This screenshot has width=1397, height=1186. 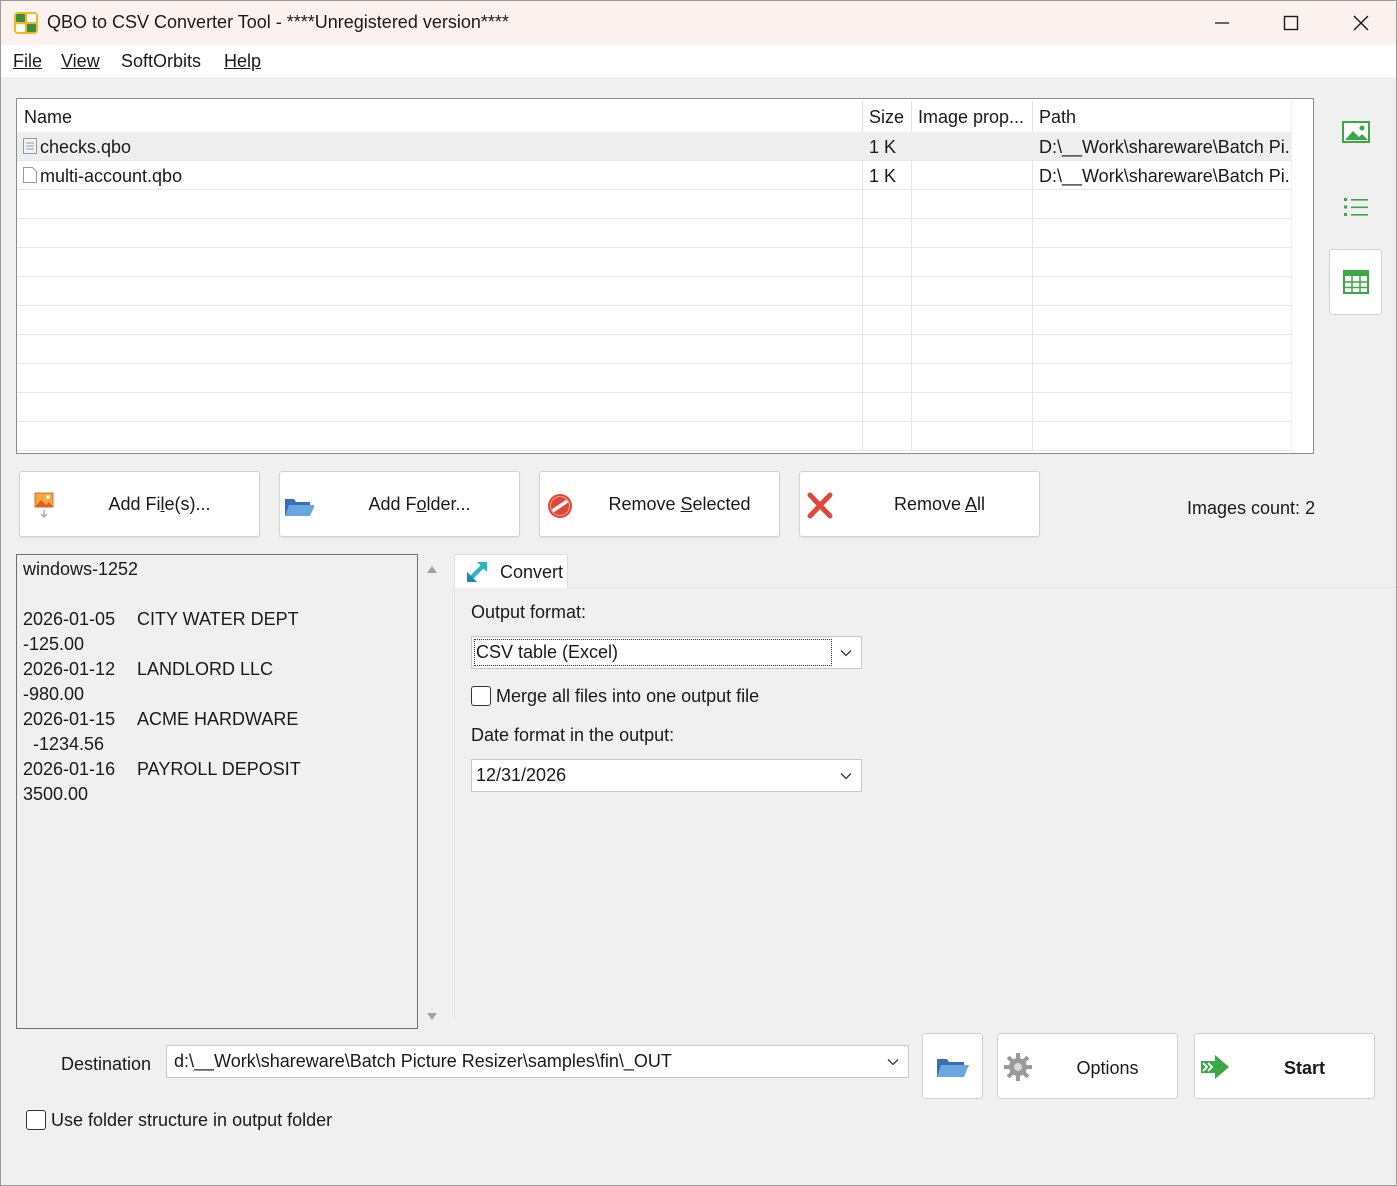 I want to click on remove-selected-label: Remove Selected, so click(x=679, y=504).